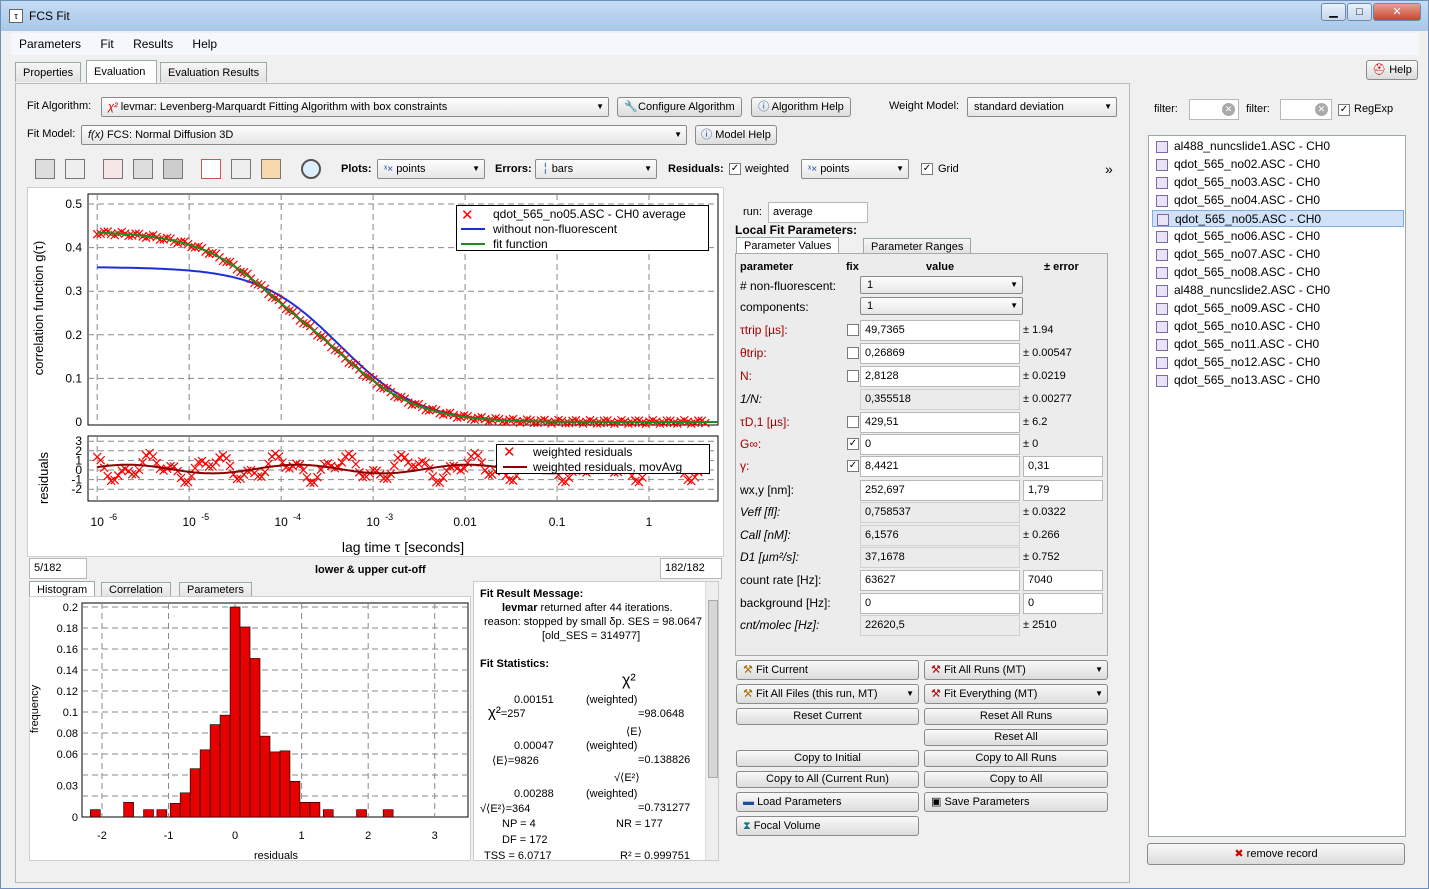 This screenshot has height=889, width=1429. What do you see at coordinates (113, 169) in the screenshot?
I see `export-pdf-icon` at bounding box center [113, 169].